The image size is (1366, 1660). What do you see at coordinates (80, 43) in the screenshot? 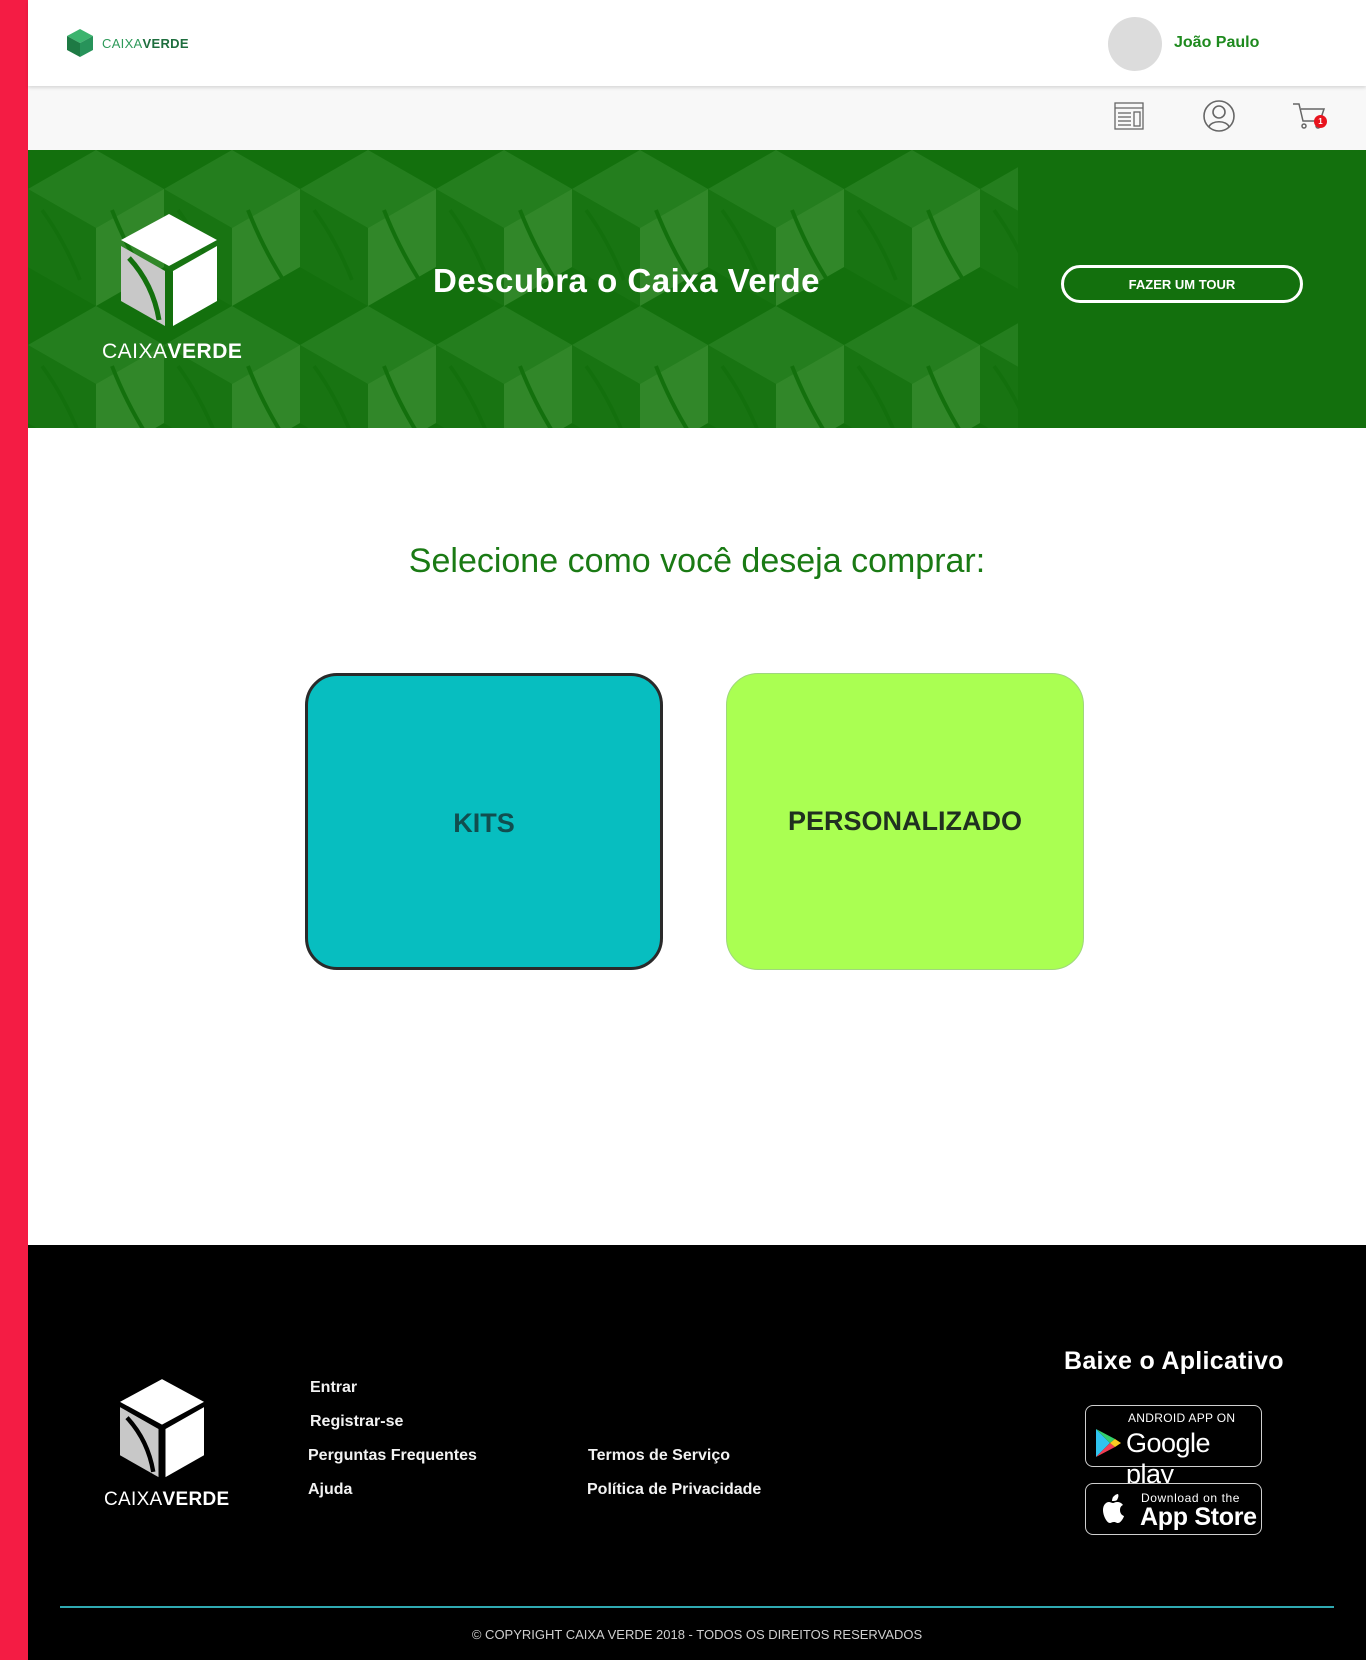
I see `cube-logo-icon` at bounding box center [80, 43].